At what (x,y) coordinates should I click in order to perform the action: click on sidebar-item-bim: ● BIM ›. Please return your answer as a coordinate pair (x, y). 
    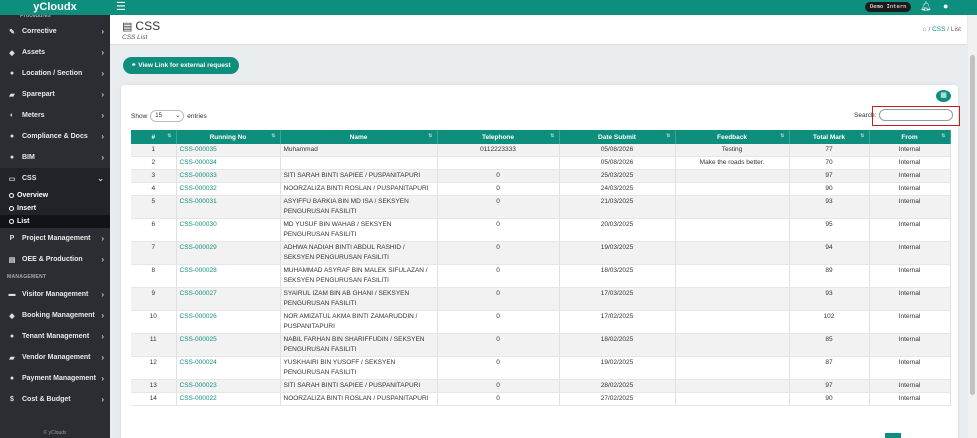
    Looking at the image, I should click on (55, 157).